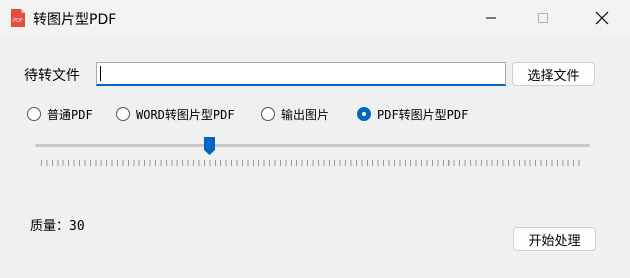 Image resolution: width=630 pixels, height=278 pixels. I want to click on slider-track, so click(312, 145).